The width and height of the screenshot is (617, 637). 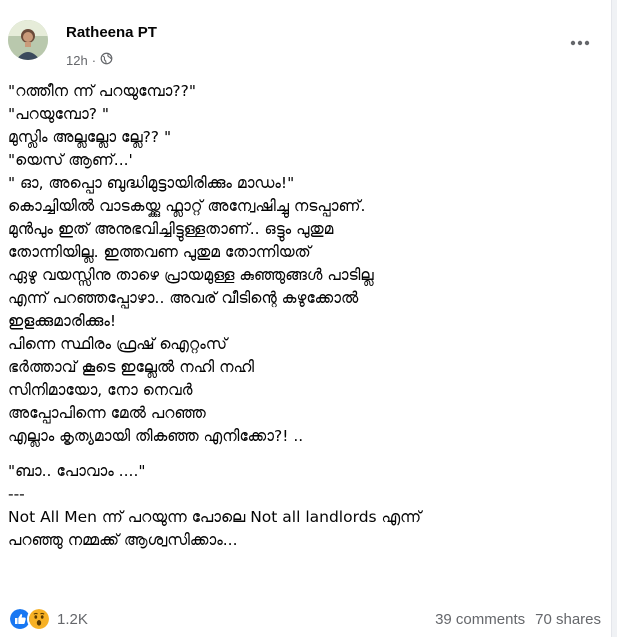 I want to click on wow-icon, so click(x=39, y=619).